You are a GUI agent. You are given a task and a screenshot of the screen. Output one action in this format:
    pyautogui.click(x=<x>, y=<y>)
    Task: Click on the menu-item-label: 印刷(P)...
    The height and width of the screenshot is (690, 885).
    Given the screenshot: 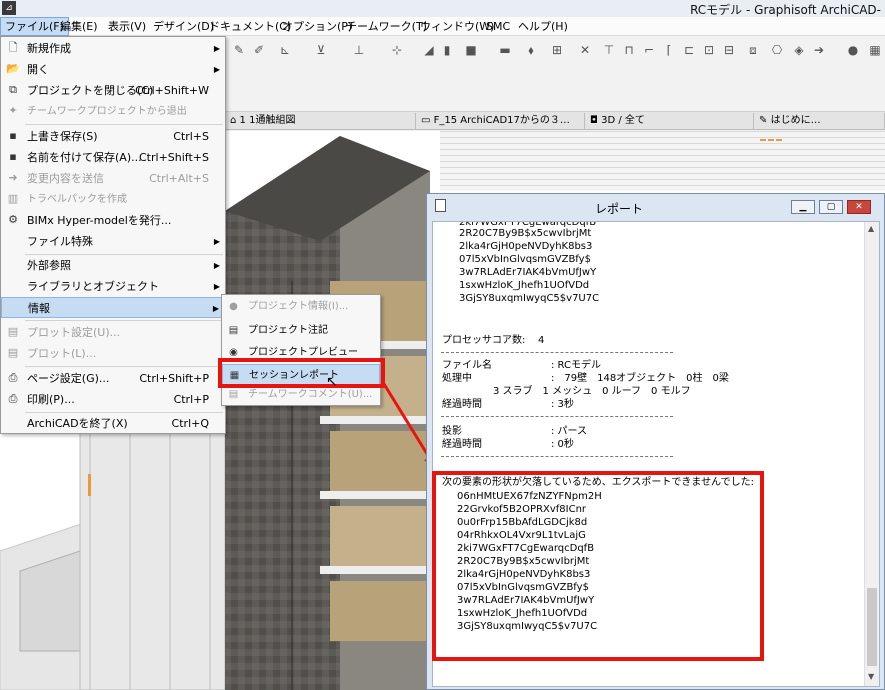 What is the action you would take?
    pyautogui.click(x=51, y=399)
    